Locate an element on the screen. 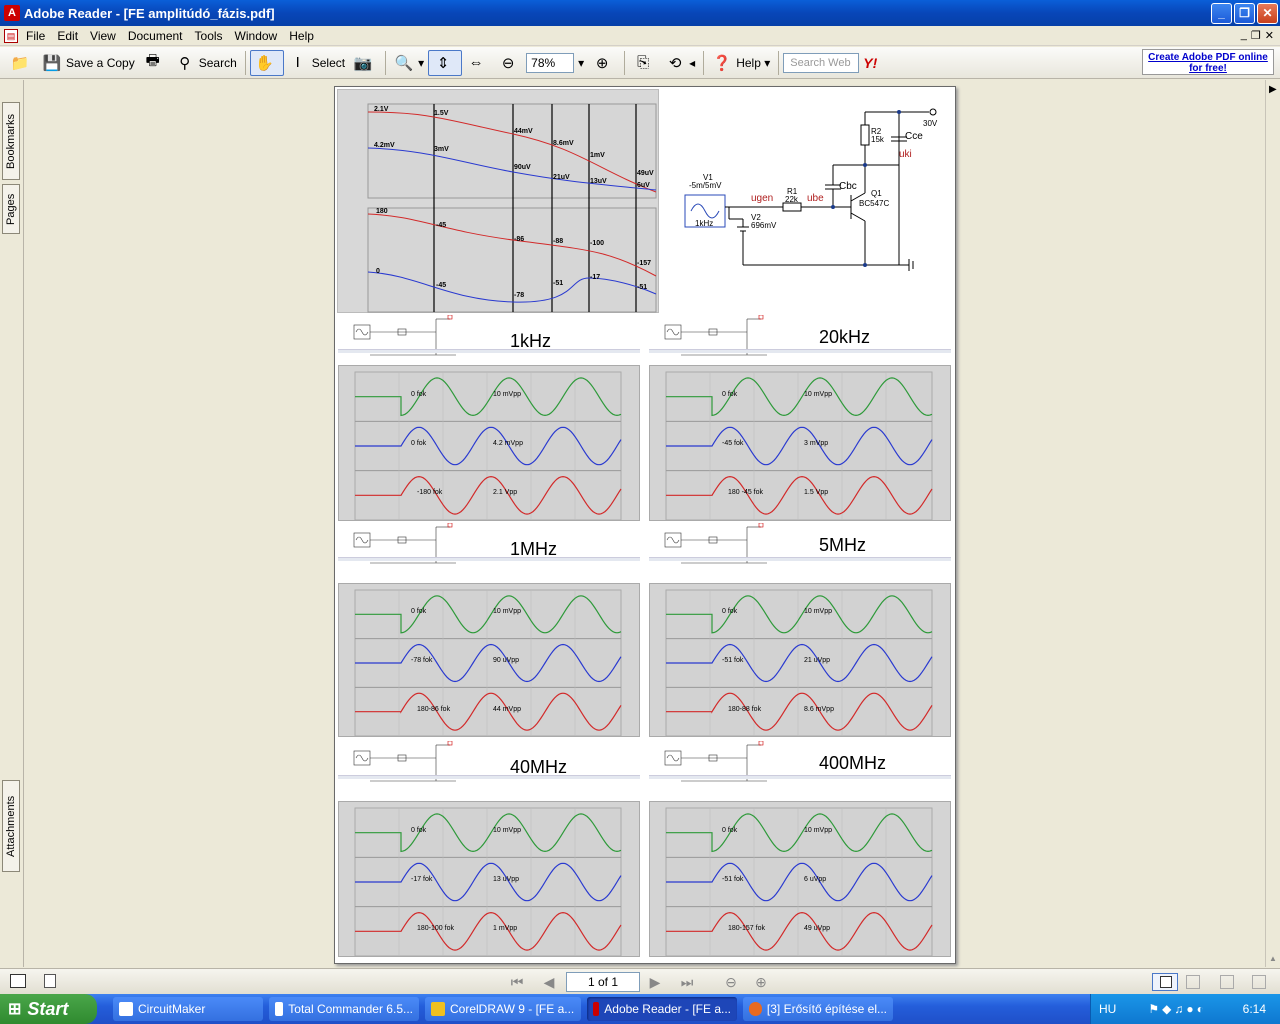 Image resolution: width=1280 pixels, height=1024 pixels. phase-label: -17 fok is located at coordinates (422, 879).